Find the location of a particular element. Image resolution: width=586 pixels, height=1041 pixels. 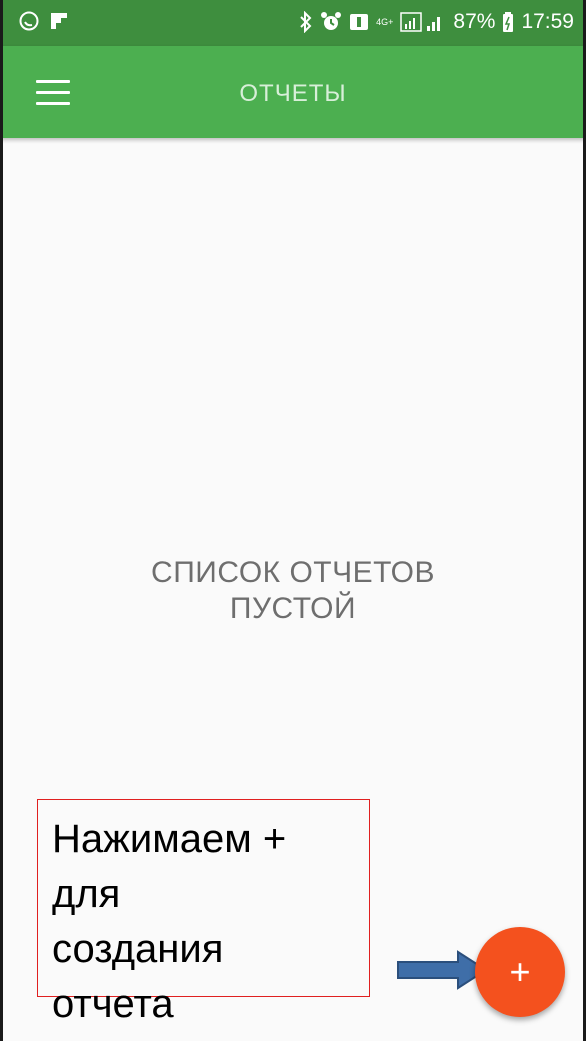

status-left-icons is located at coordinates (43, 21).